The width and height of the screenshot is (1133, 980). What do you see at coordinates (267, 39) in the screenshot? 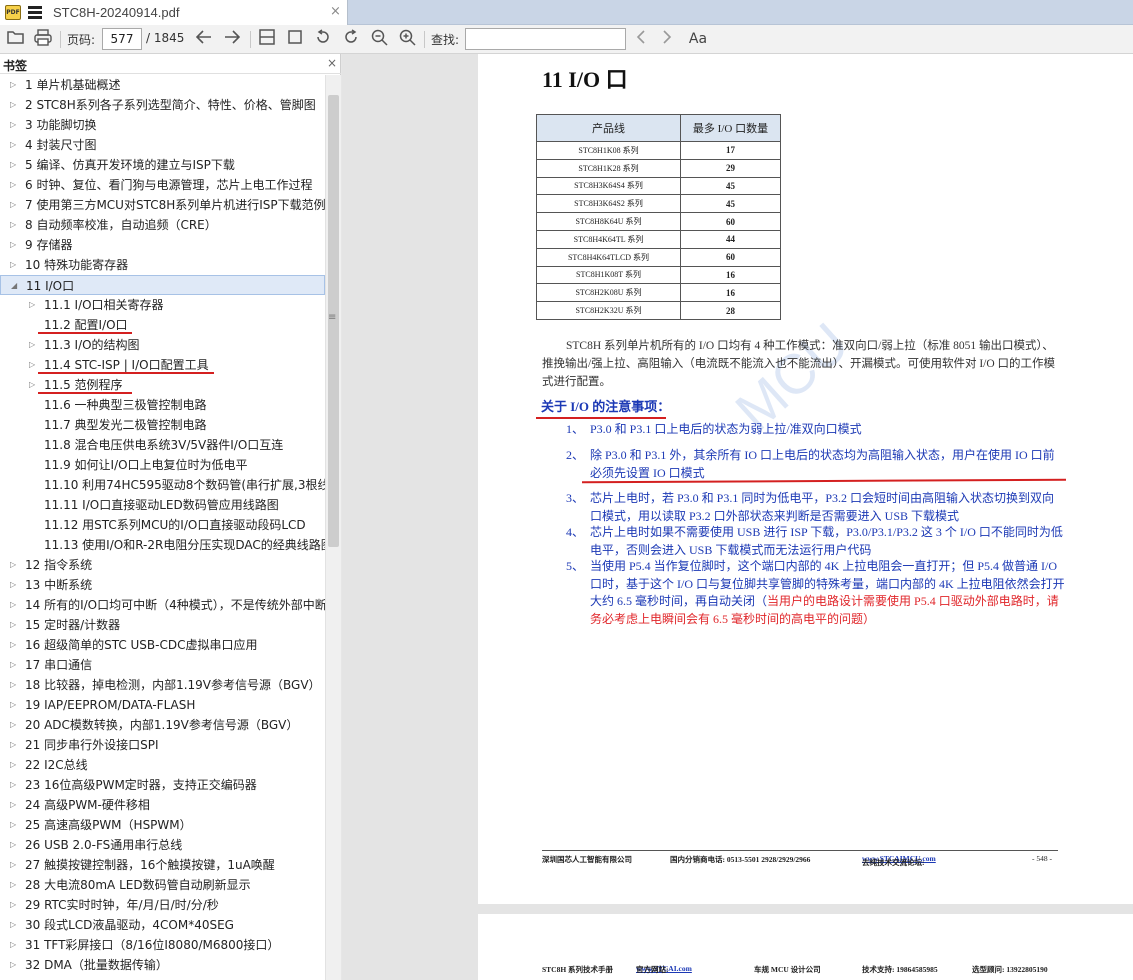
I see `fit-width-icon` at bounding box center [267, 39].